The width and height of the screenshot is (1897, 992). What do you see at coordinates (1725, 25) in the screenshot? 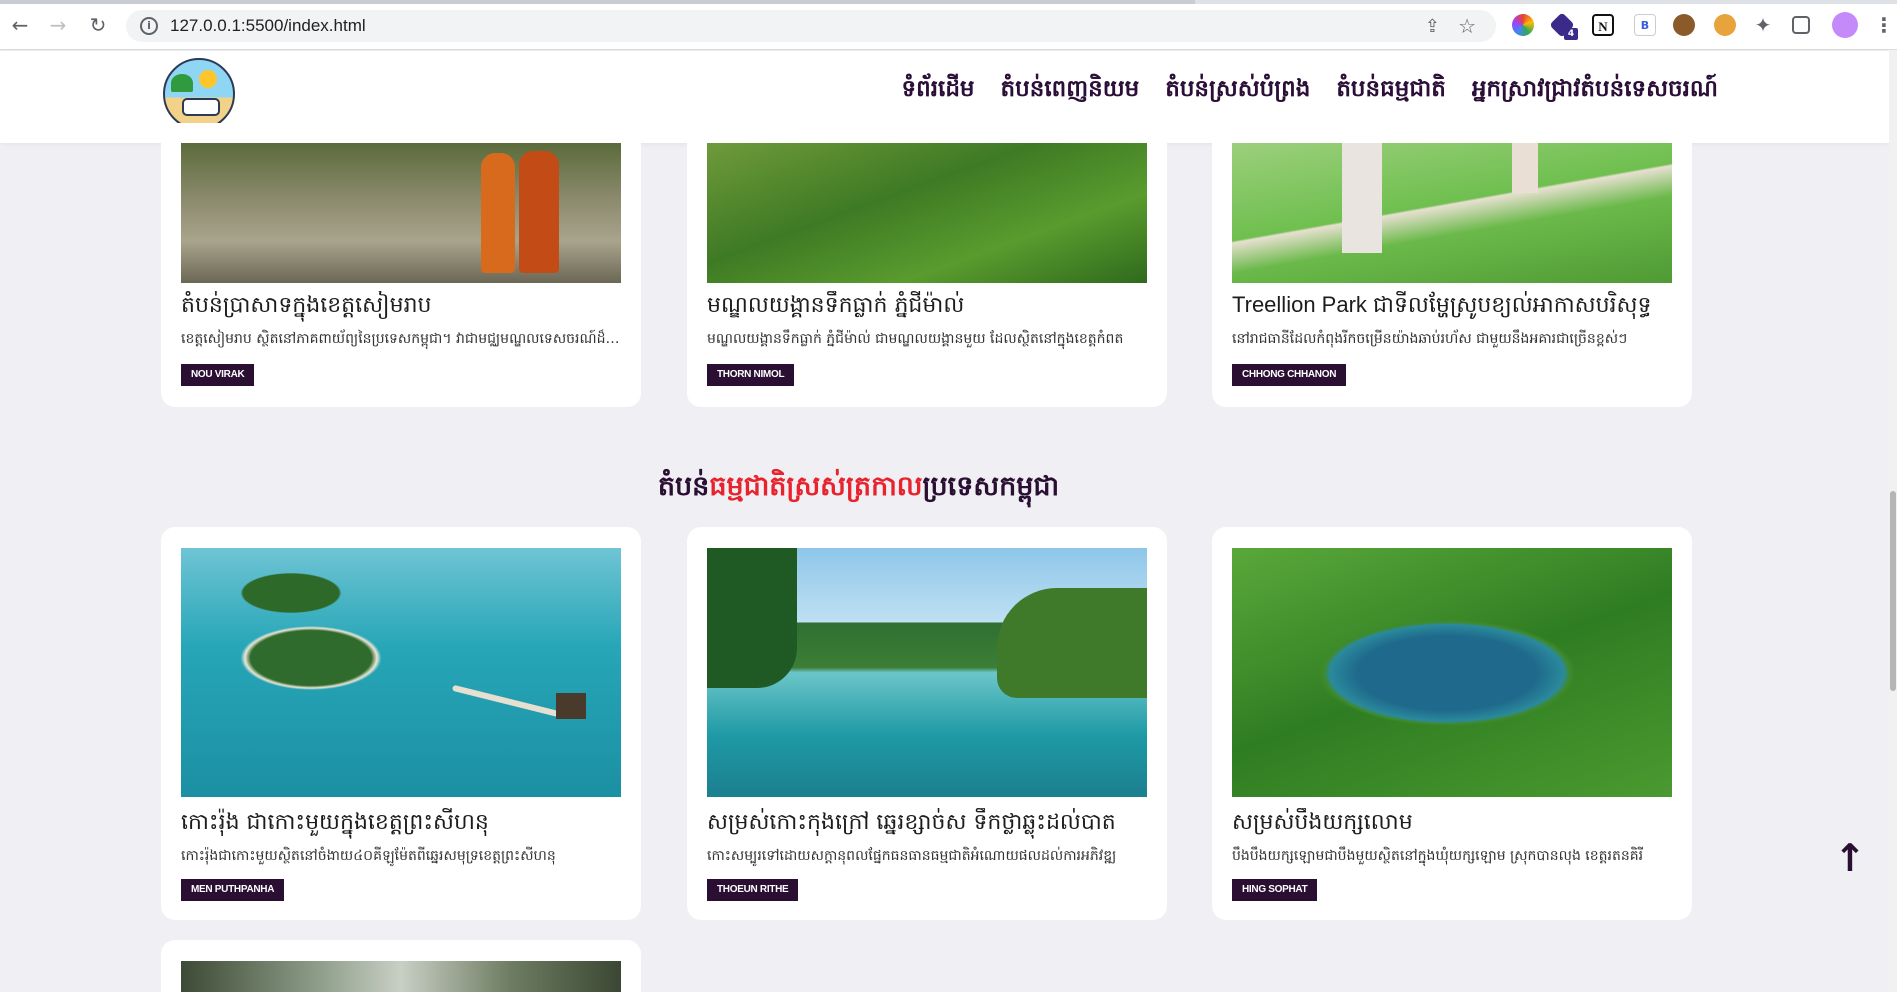
I see `cookie-alt-extension-icon` at bounding box center [1725, 25].